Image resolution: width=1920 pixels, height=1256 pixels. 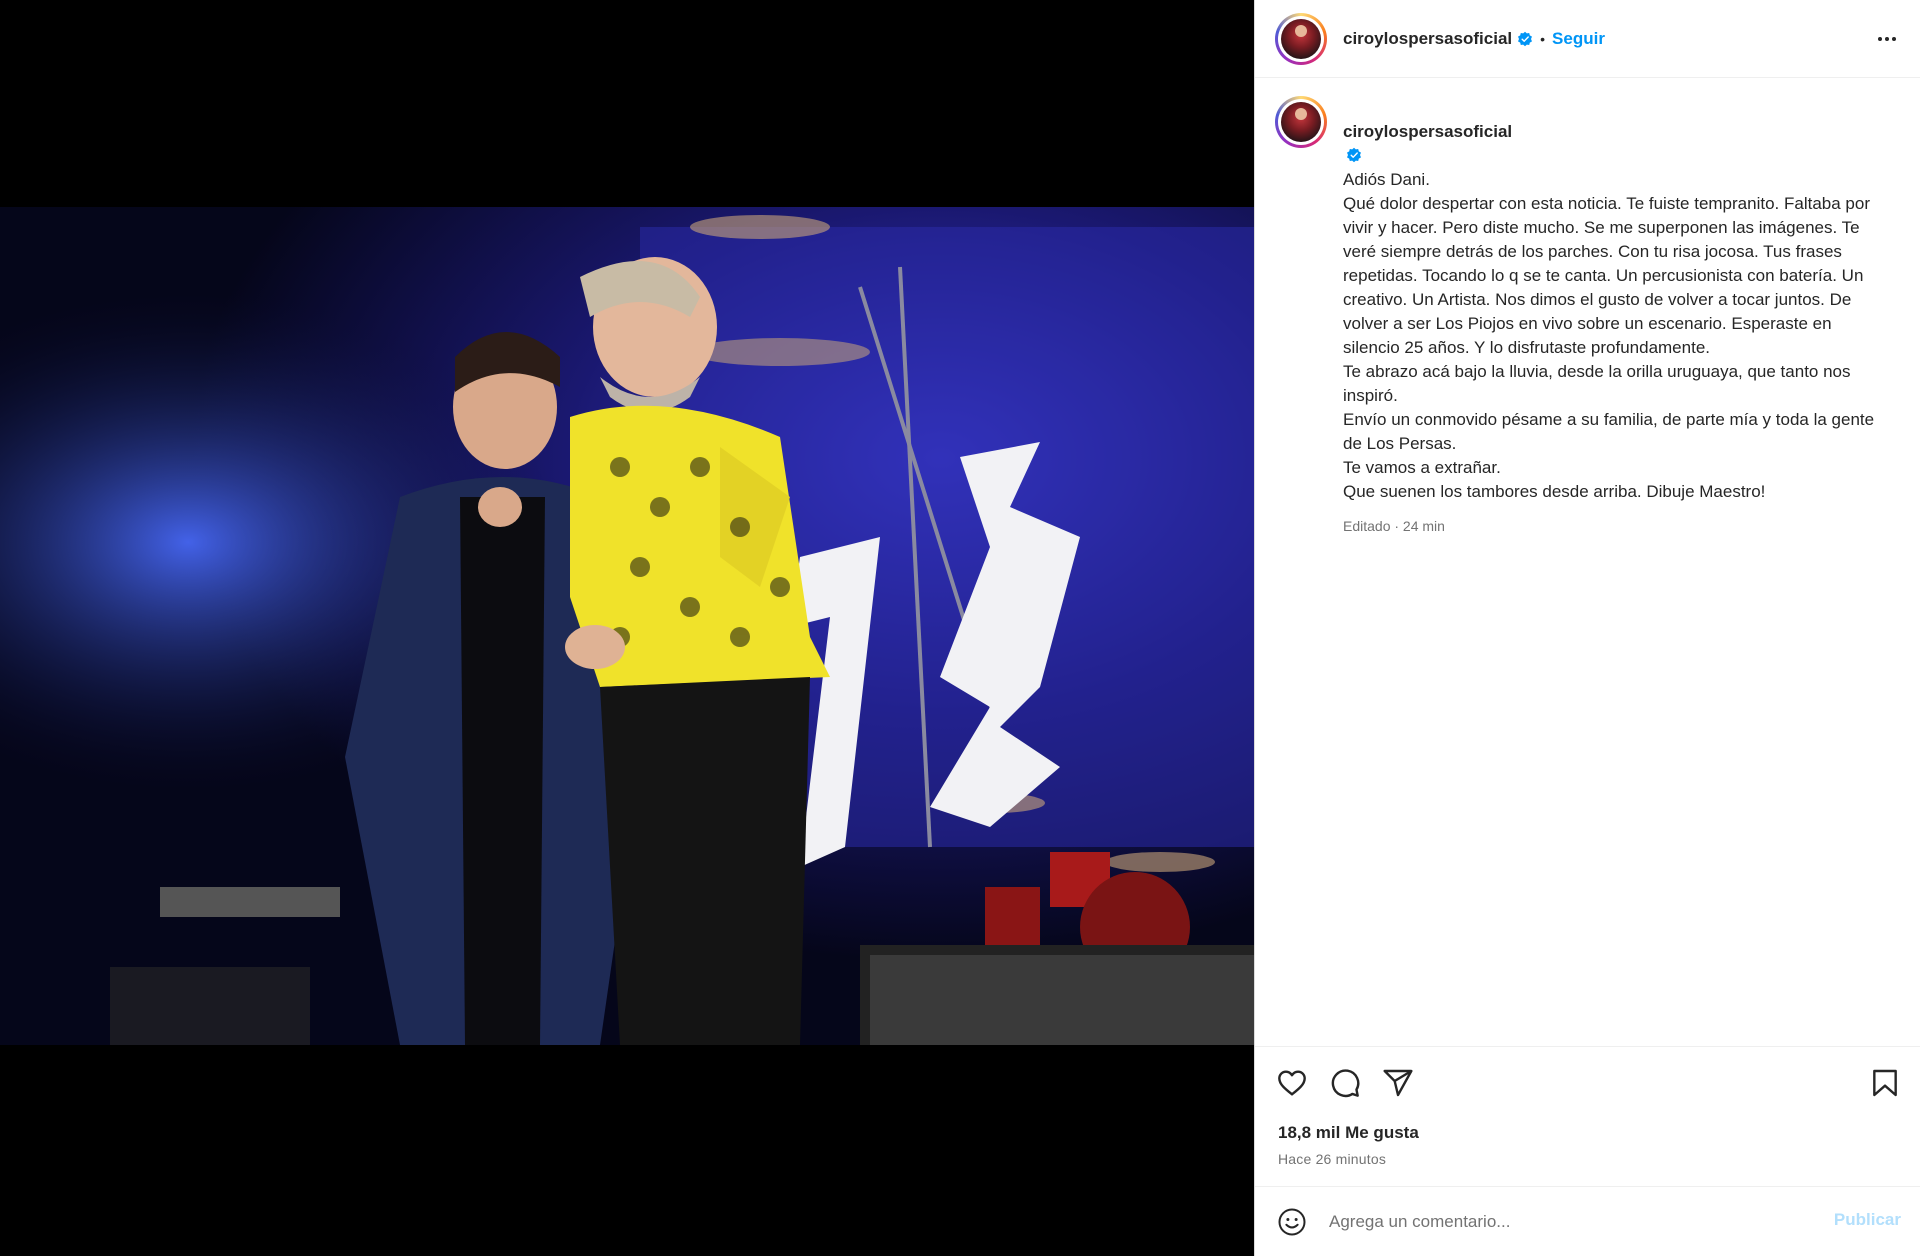 What do you see at coordinates (1564, 1222) in the screenshot?
I see `comment-input` at bounding box center [1564, 1222].